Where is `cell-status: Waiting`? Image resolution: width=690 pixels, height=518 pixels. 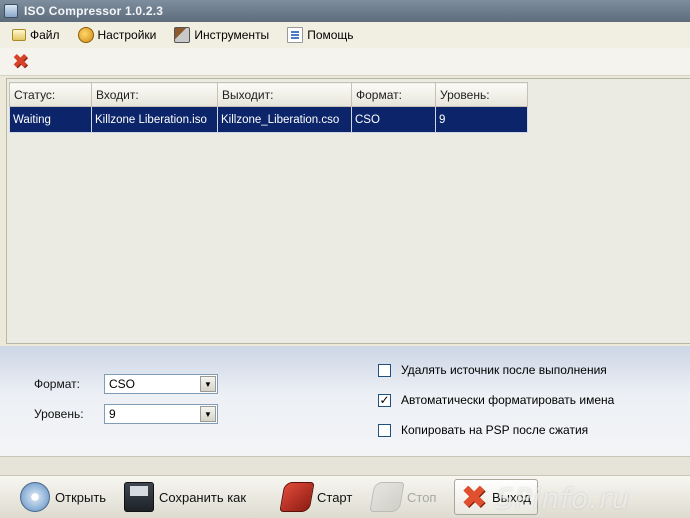
cell-status: Waiting is located at coordinates (50, 119).